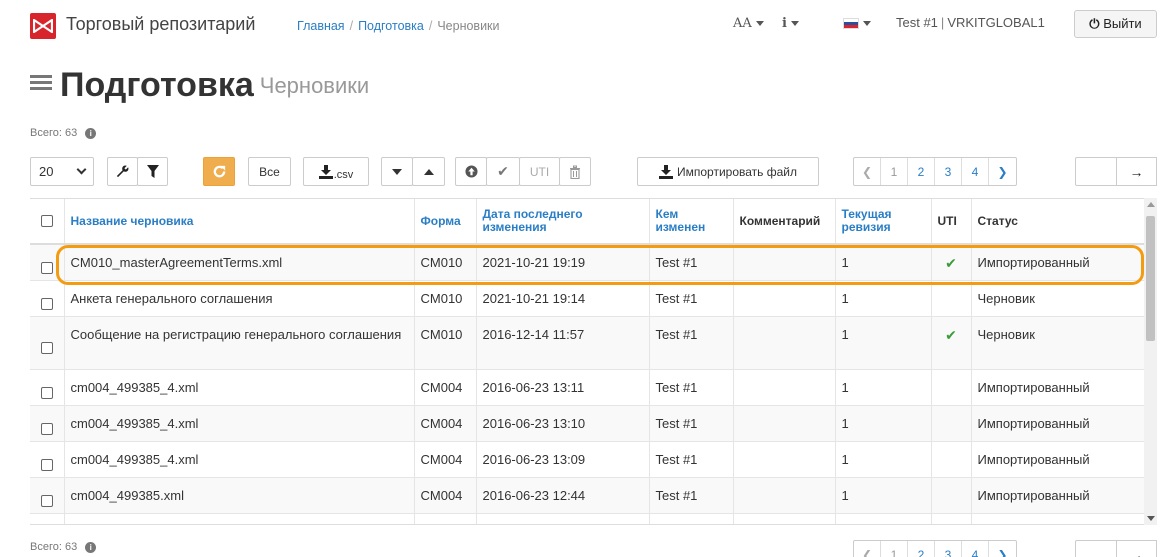  I want to click on check-icon: ✔, so click(503, 171).